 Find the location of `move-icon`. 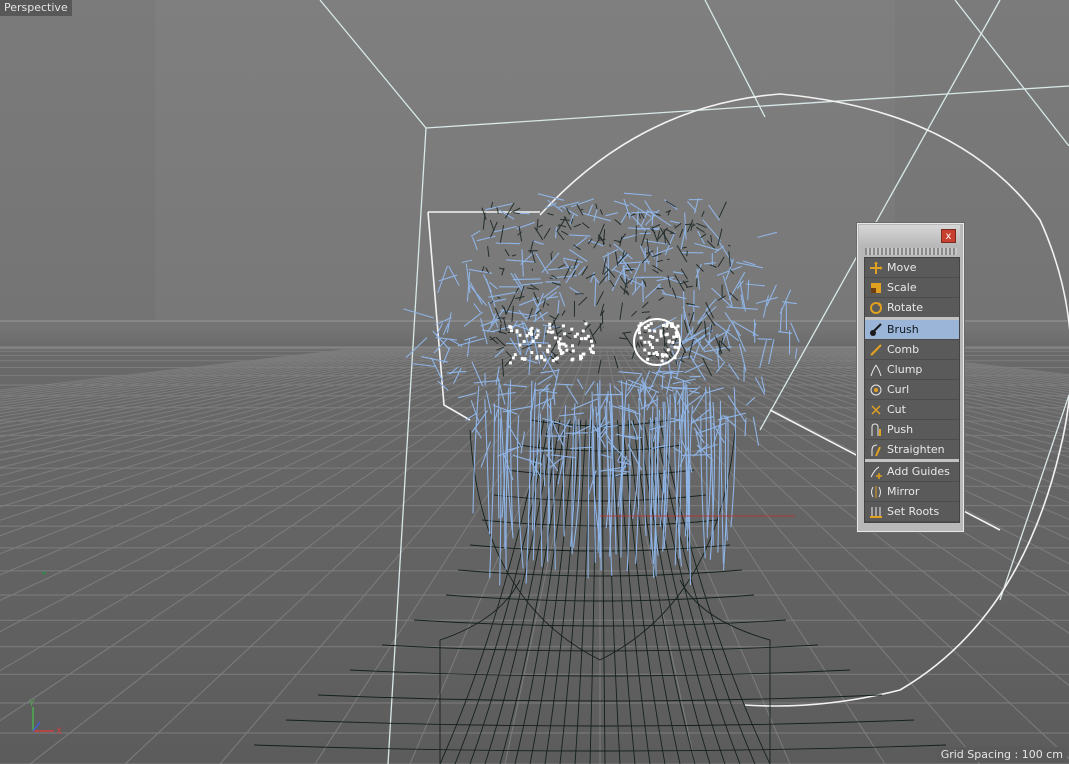

move-icon is located at coordinates (876, 267).